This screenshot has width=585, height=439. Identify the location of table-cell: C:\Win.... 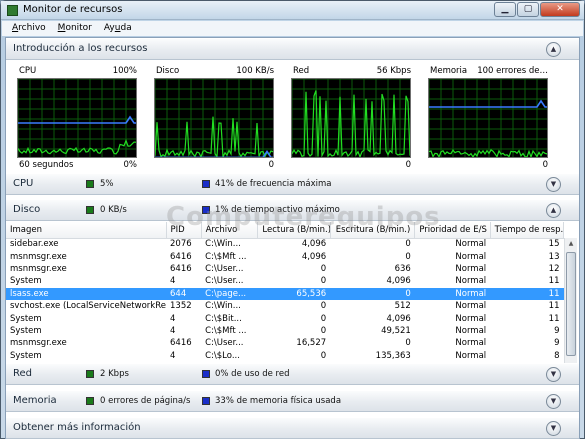
(223, 306).